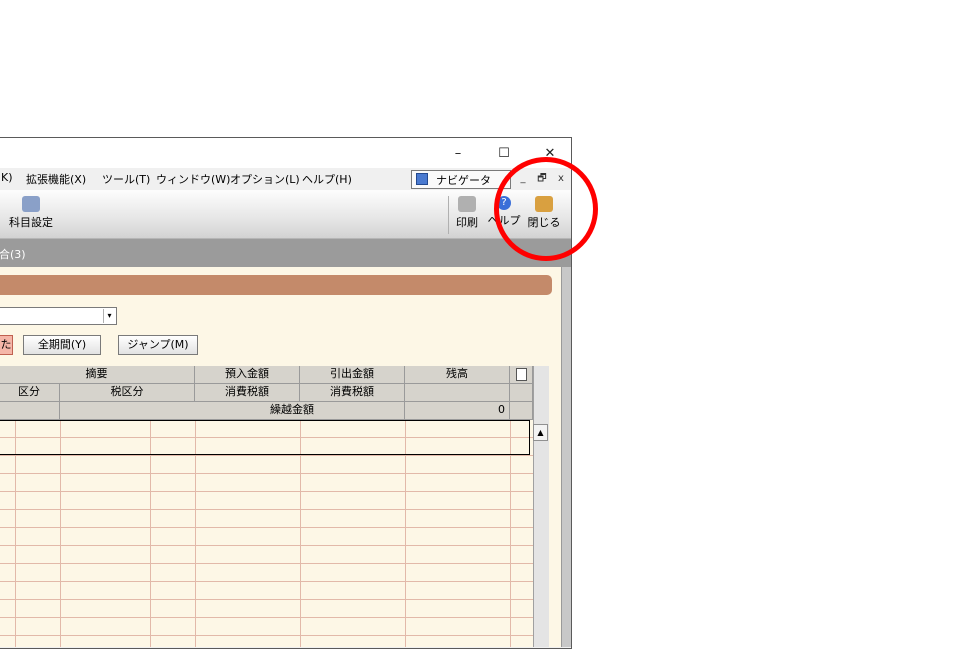 The image size is (960, 649). Describe the element at coordinates (285, 153) in the screenshot. I see `title-bar: – ☐ ✕` at that location.